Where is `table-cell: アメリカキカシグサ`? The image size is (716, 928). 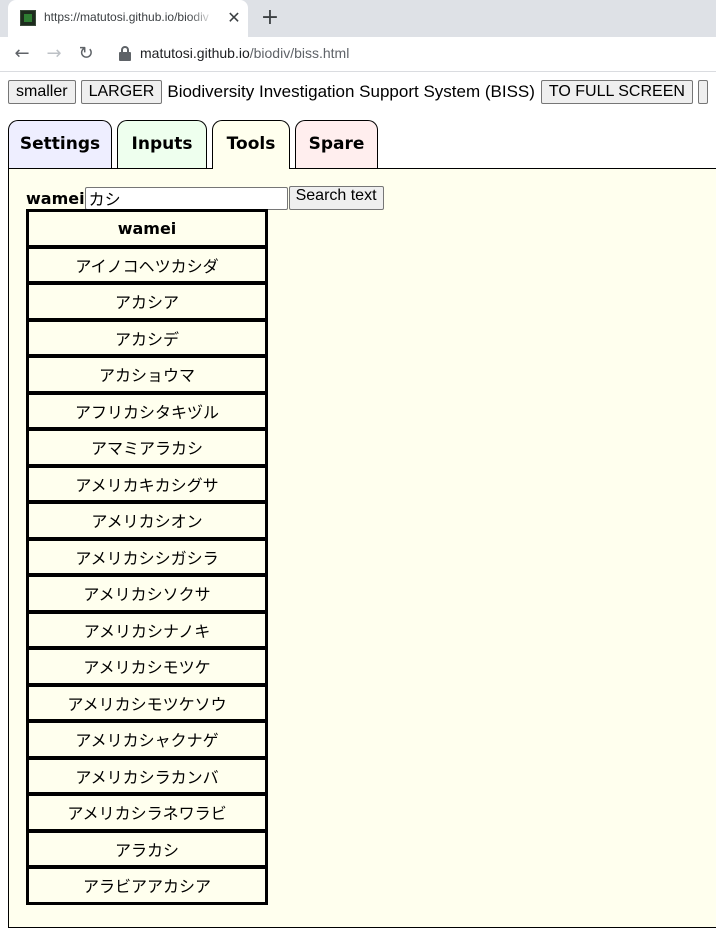 table-cell: アメリカキカシグサ is located at coordinates (147, 483).